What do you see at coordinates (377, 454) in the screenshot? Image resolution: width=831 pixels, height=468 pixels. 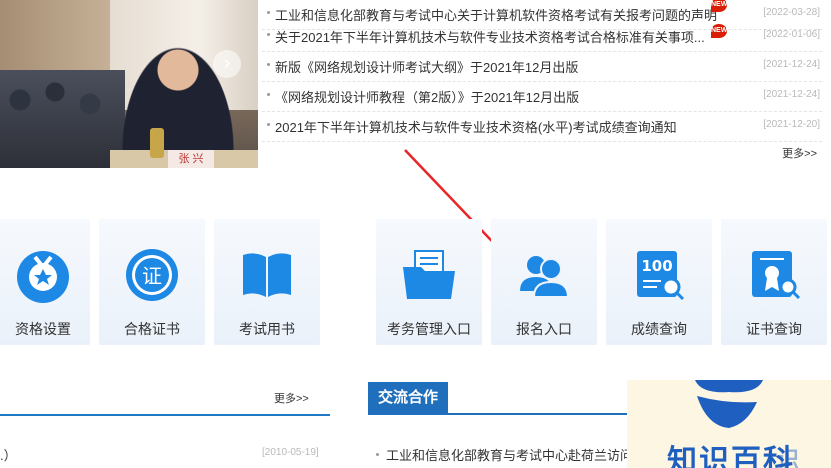 I see `bullet-icon` at bounding box center [377, 454].